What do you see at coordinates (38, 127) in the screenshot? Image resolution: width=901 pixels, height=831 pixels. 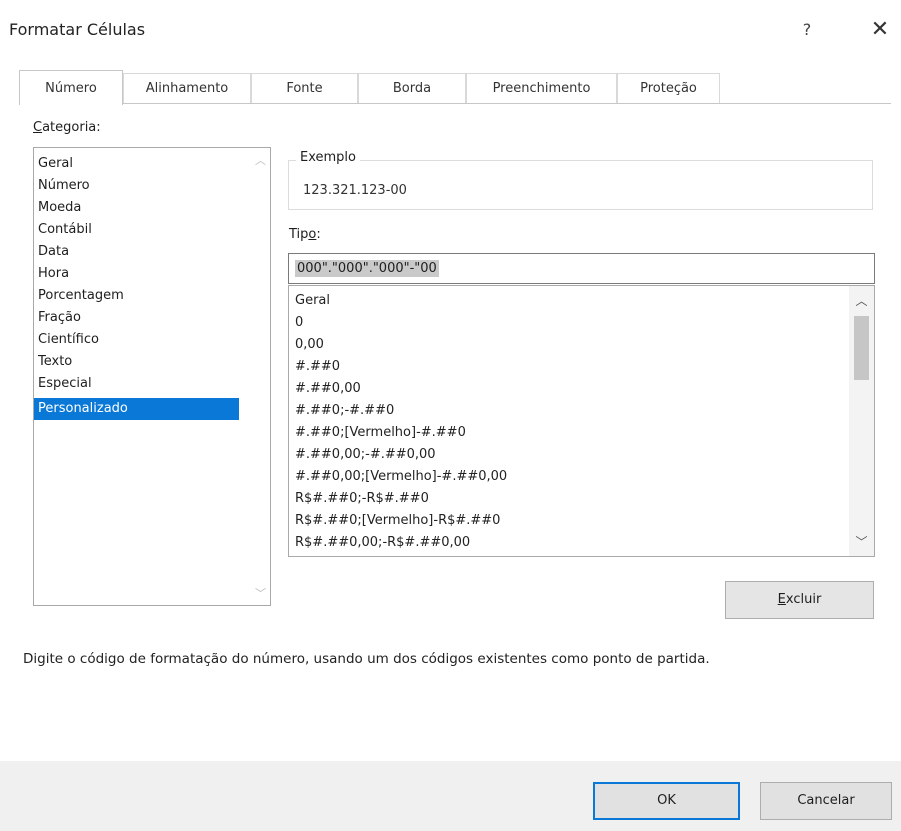 I see `category-label-hotkey: C` at bounding box center [38, 127].